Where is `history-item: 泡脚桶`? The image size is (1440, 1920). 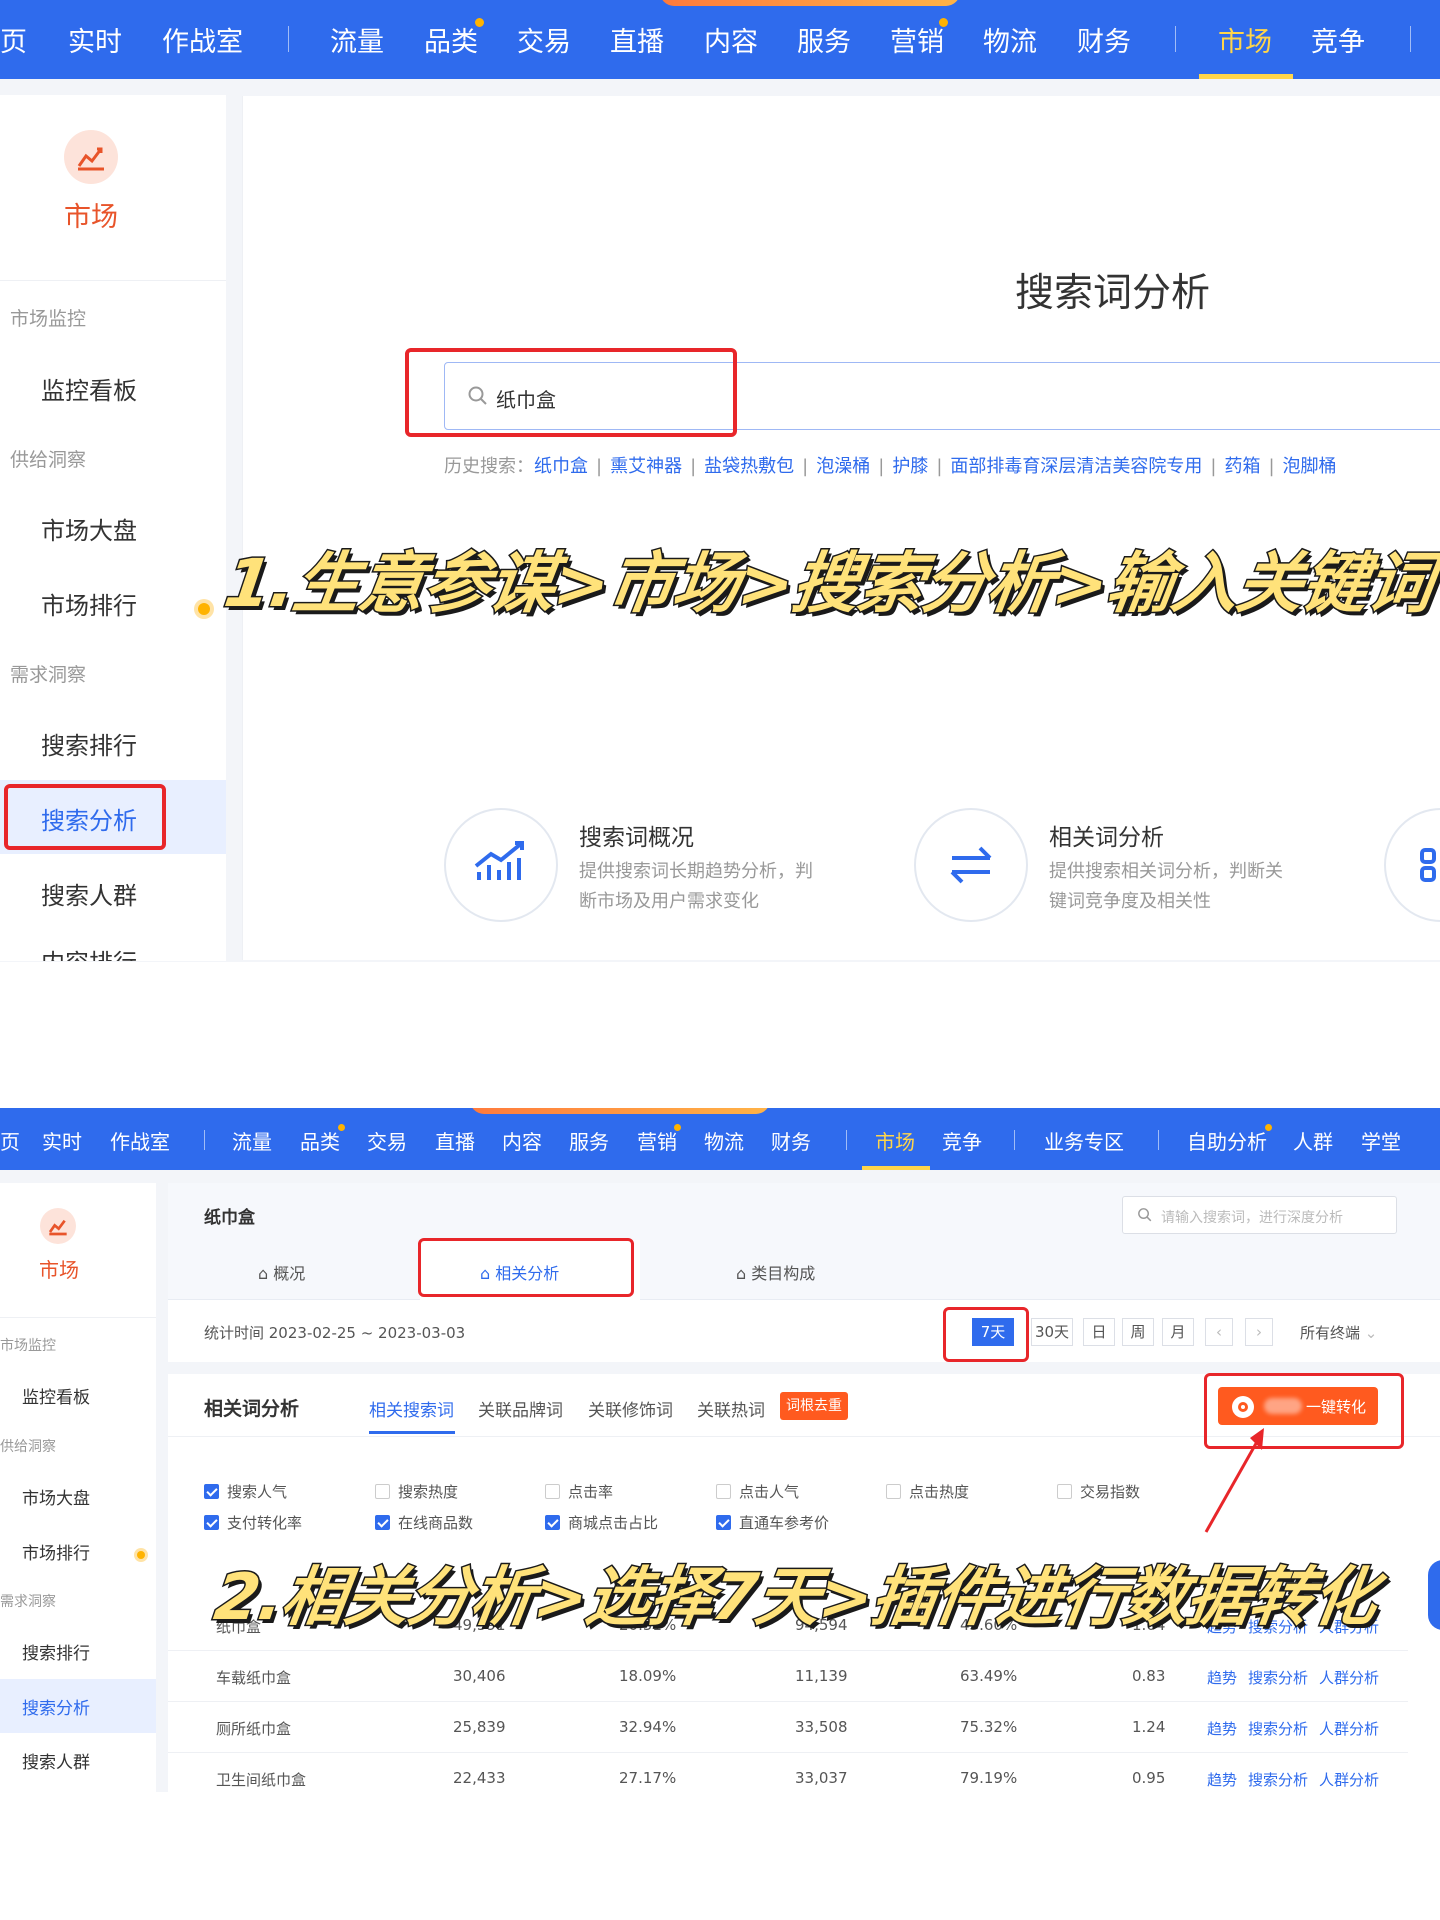 history-item: 泡脚桶 is located at coordinates (1310, 466).